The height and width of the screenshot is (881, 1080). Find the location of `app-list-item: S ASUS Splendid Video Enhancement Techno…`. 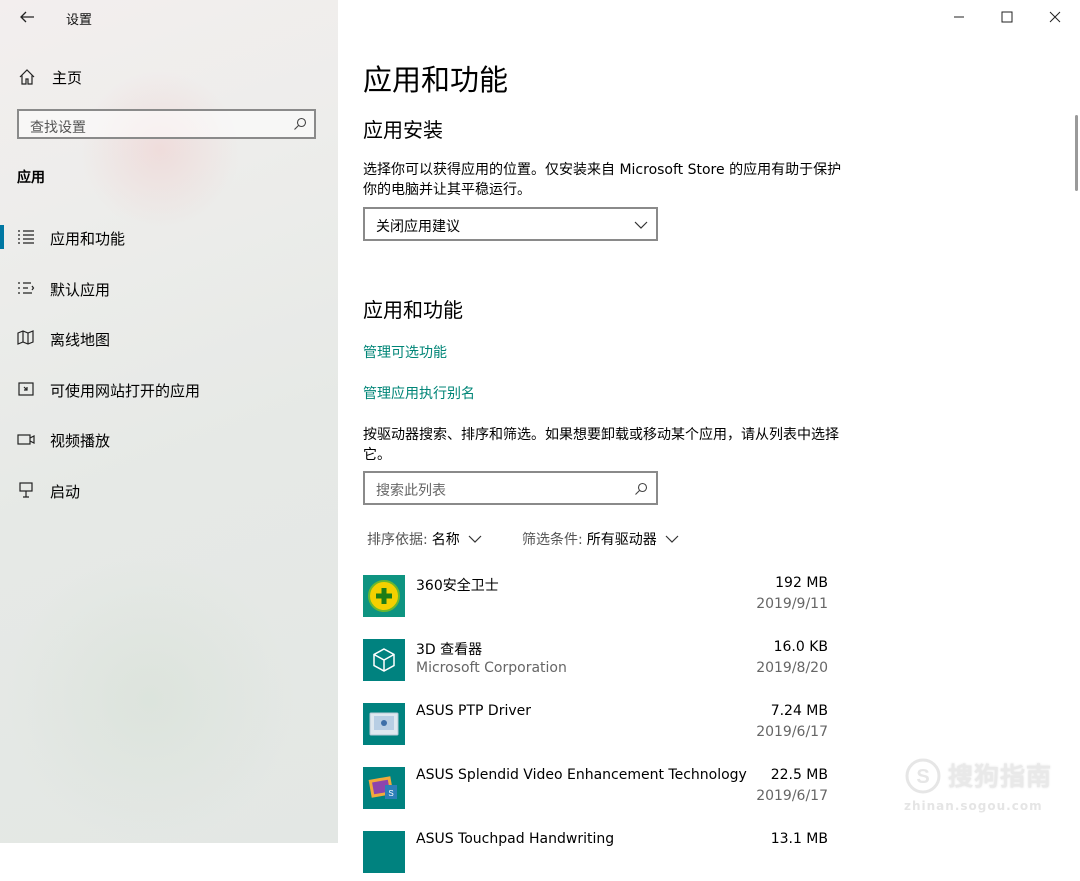

app-list-item: S ASUS Splendid Video Enhancement Techno… is located at coordinates (595, 792).